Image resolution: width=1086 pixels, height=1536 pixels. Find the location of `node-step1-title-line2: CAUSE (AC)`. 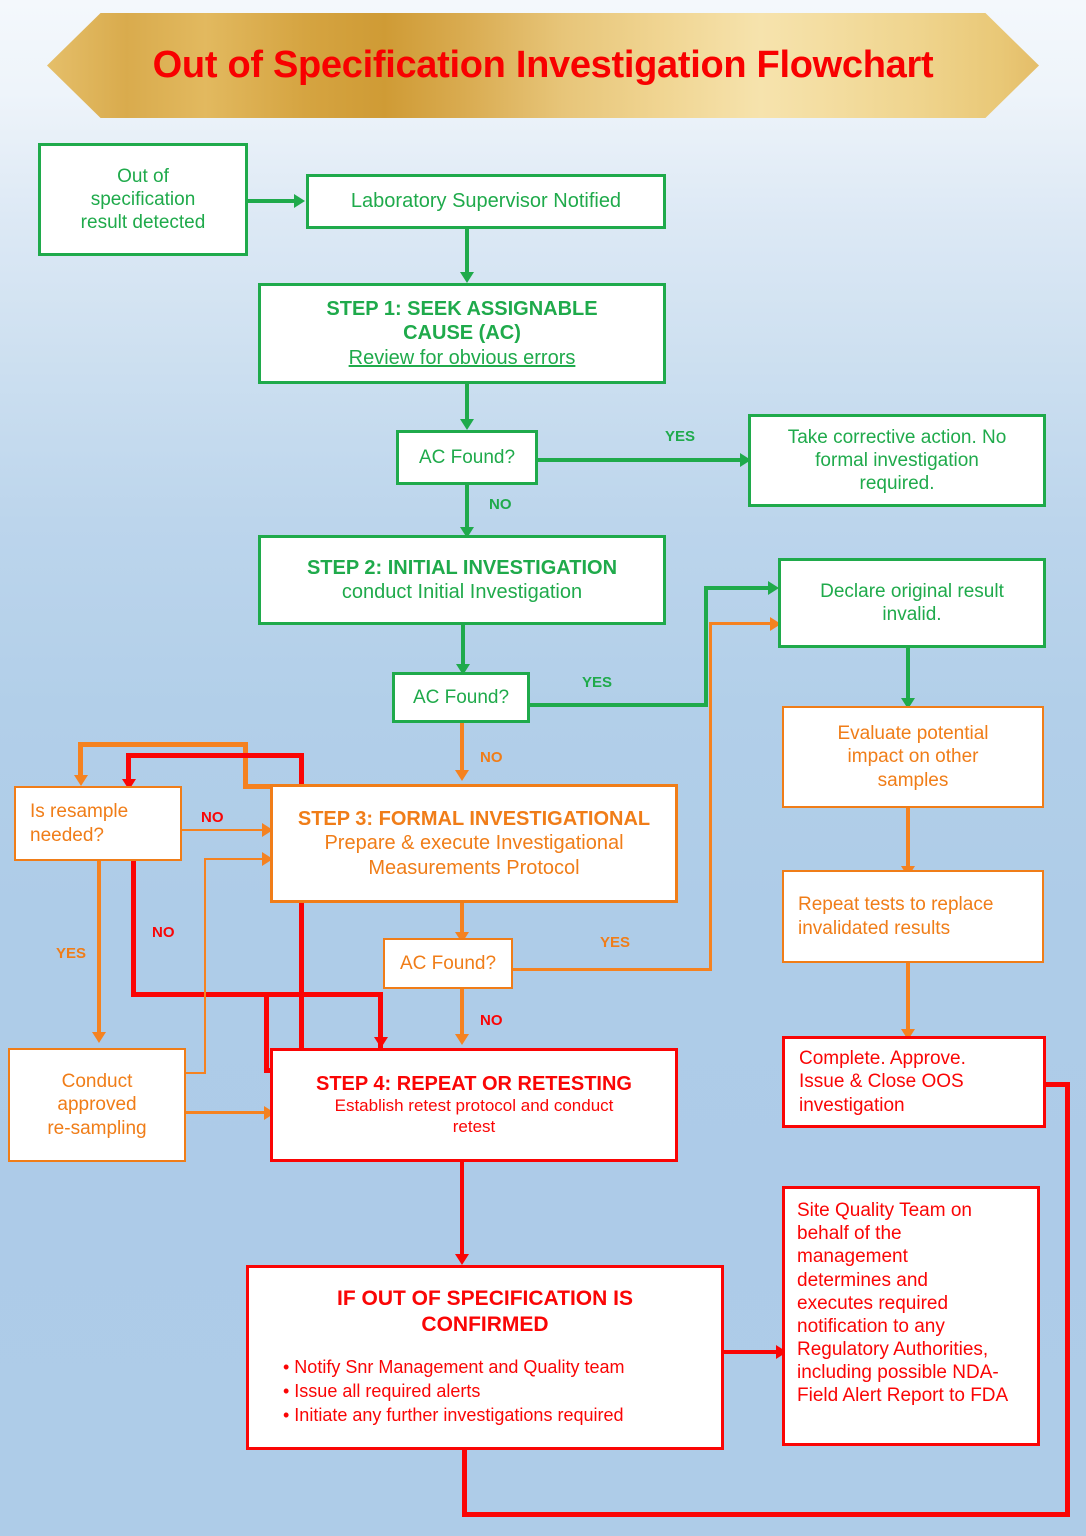

node-step1-title-line2: CAUSE (AC) is located at coordinates (462, 333).